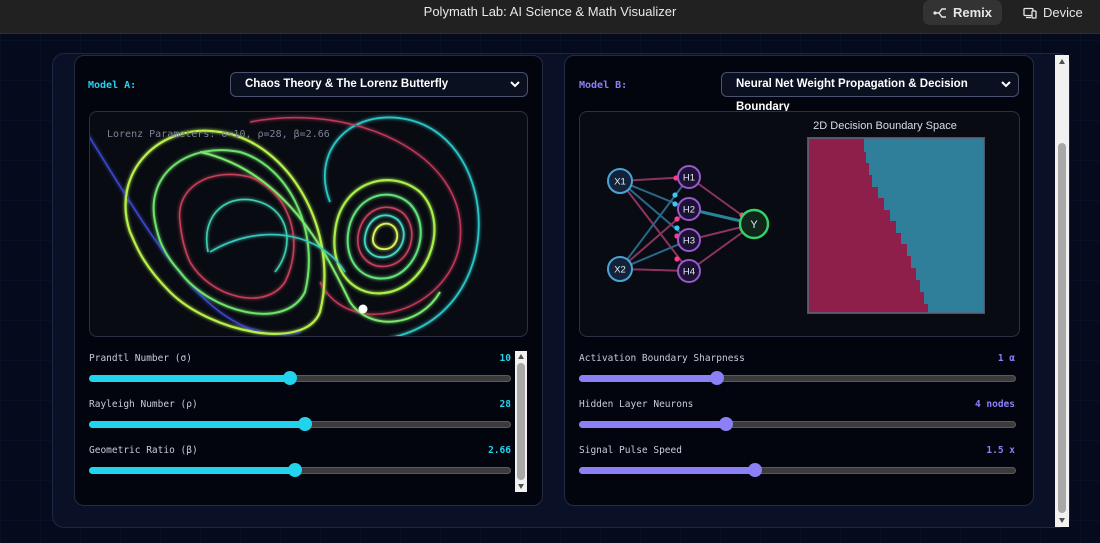 This screenshot has width=1100, height=543. I want to click on controls-scrollbar, so click(521, 421).